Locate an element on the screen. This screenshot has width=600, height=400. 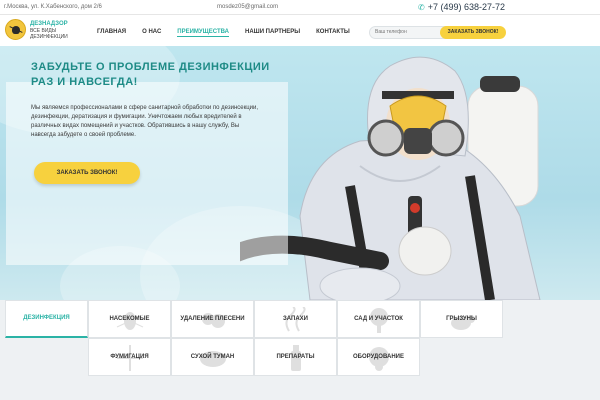
service-tab-dry-fog: СУХОЙ ТУМАН is located at coordinates (212, 357).